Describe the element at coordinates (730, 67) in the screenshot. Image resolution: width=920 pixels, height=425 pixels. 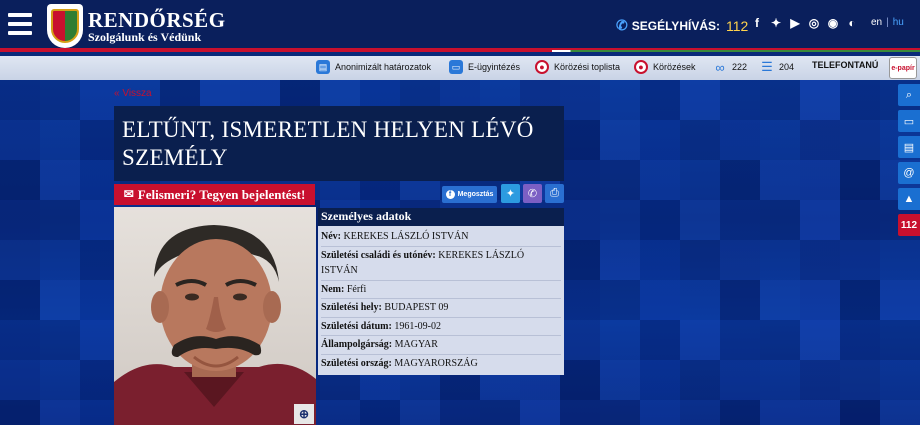
I see `missing-count-link: ∞ 222` at that location.